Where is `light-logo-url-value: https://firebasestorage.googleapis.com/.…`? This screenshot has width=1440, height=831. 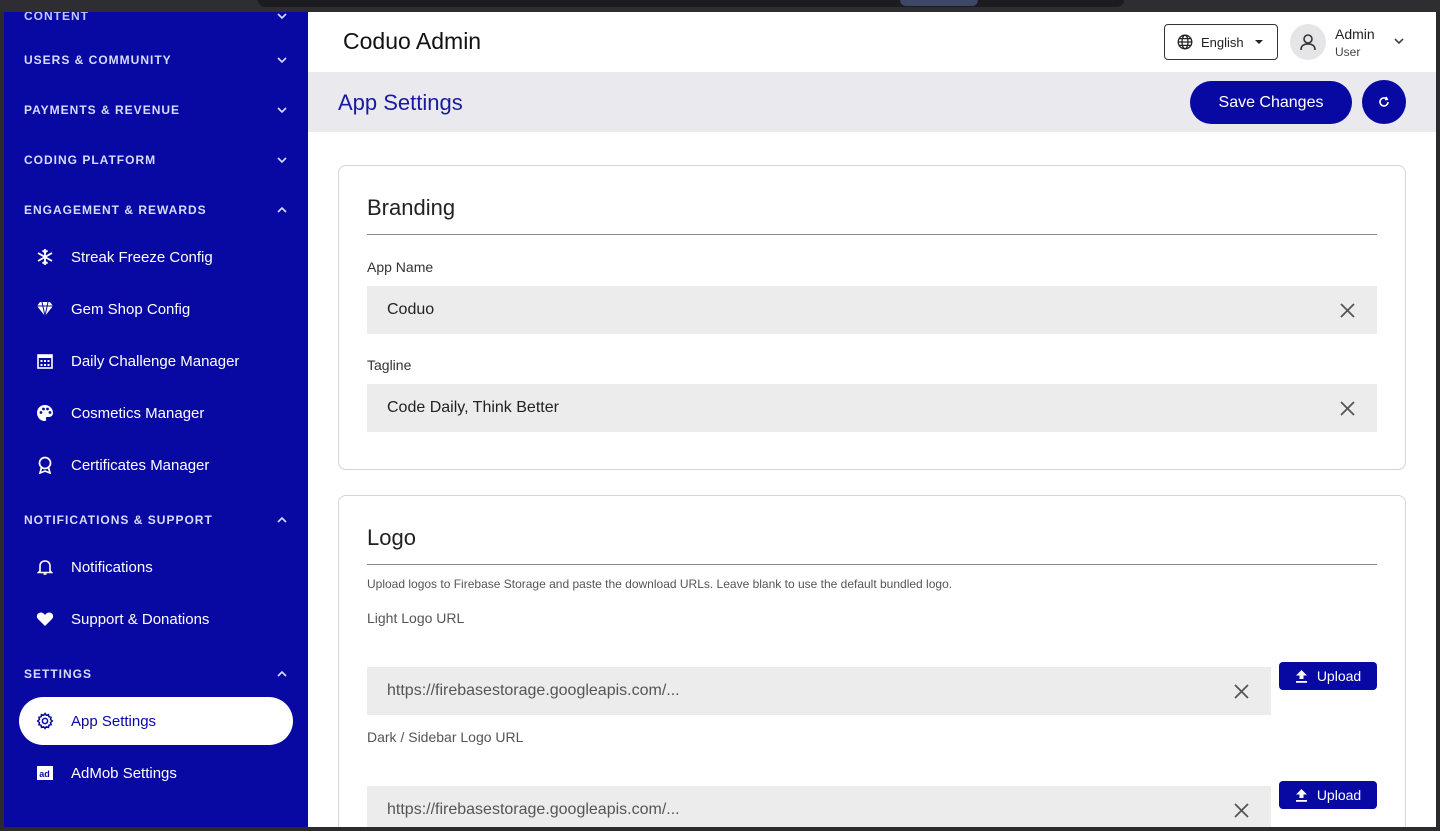 light-logo-url-value: https://firebasestorage.googleapis.com/.… is located at coordinates (533, 690).